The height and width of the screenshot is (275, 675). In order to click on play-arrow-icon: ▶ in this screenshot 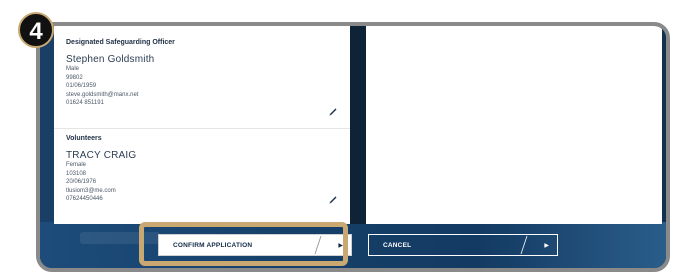, I will do `click(546, 246)`.